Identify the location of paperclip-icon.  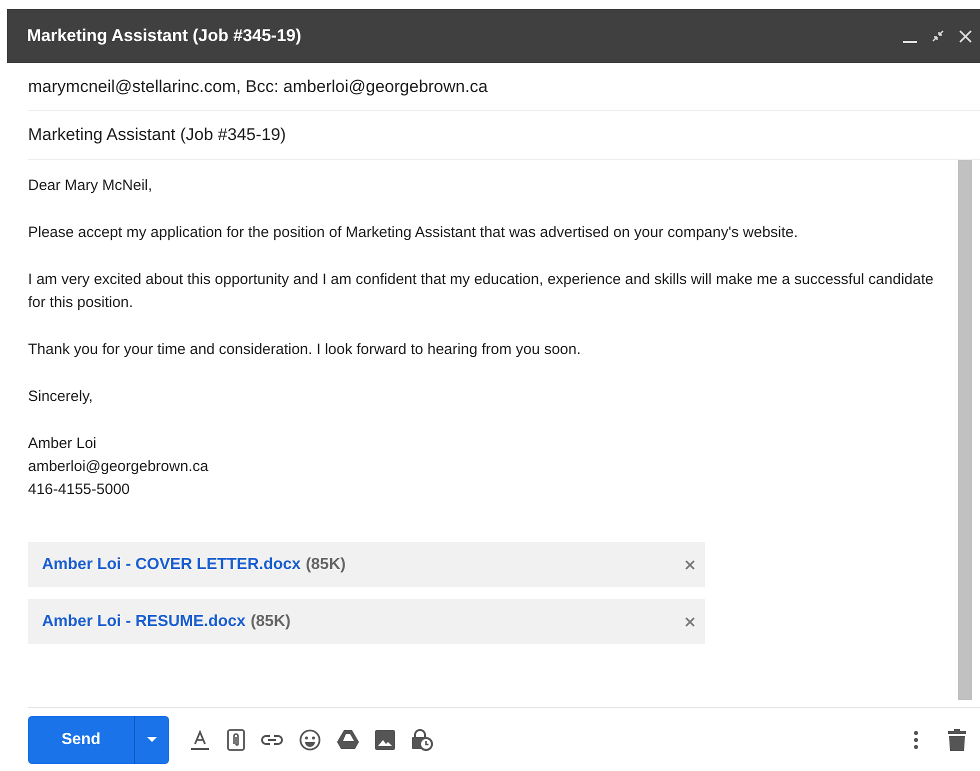
(236, 739).